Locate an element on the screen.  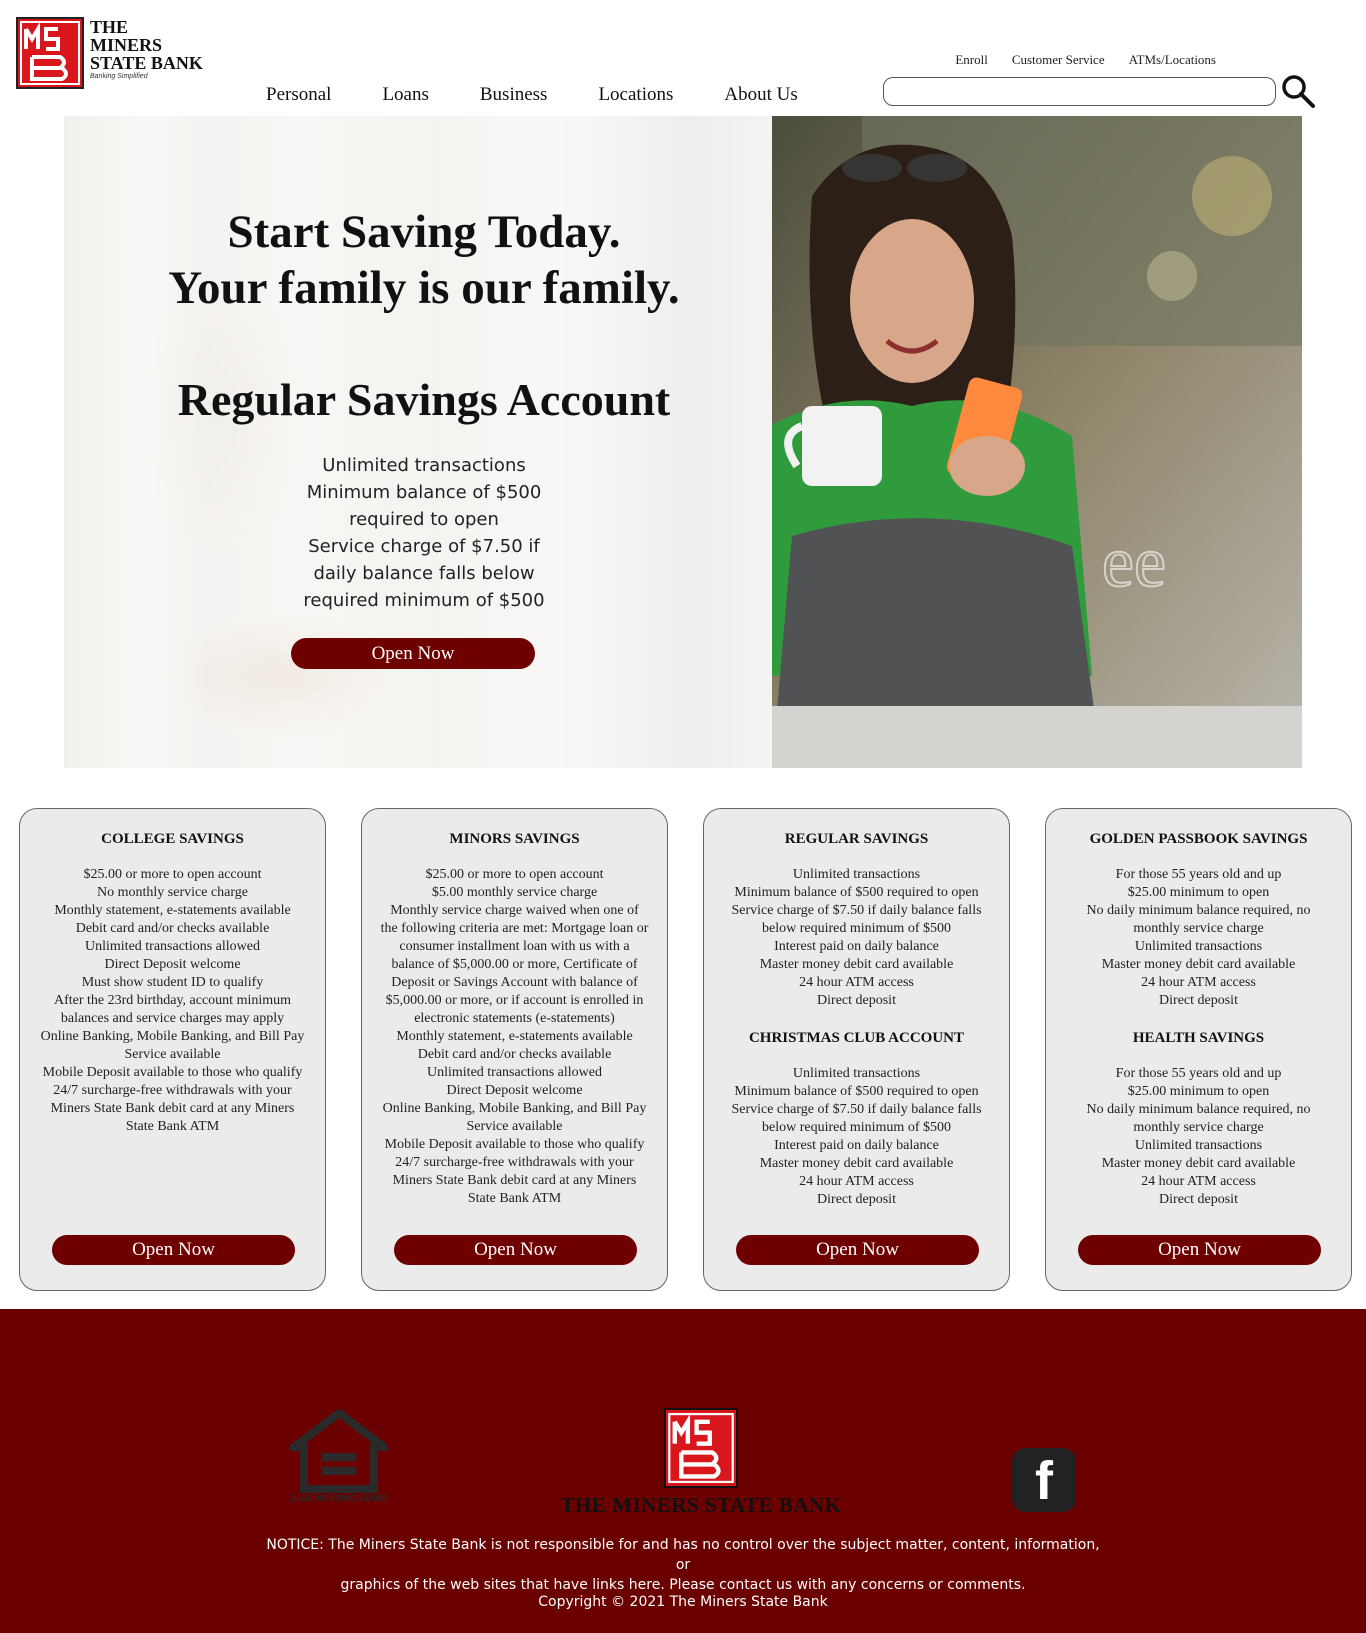
msb-logo-icon is located at coordinates (50, 53).